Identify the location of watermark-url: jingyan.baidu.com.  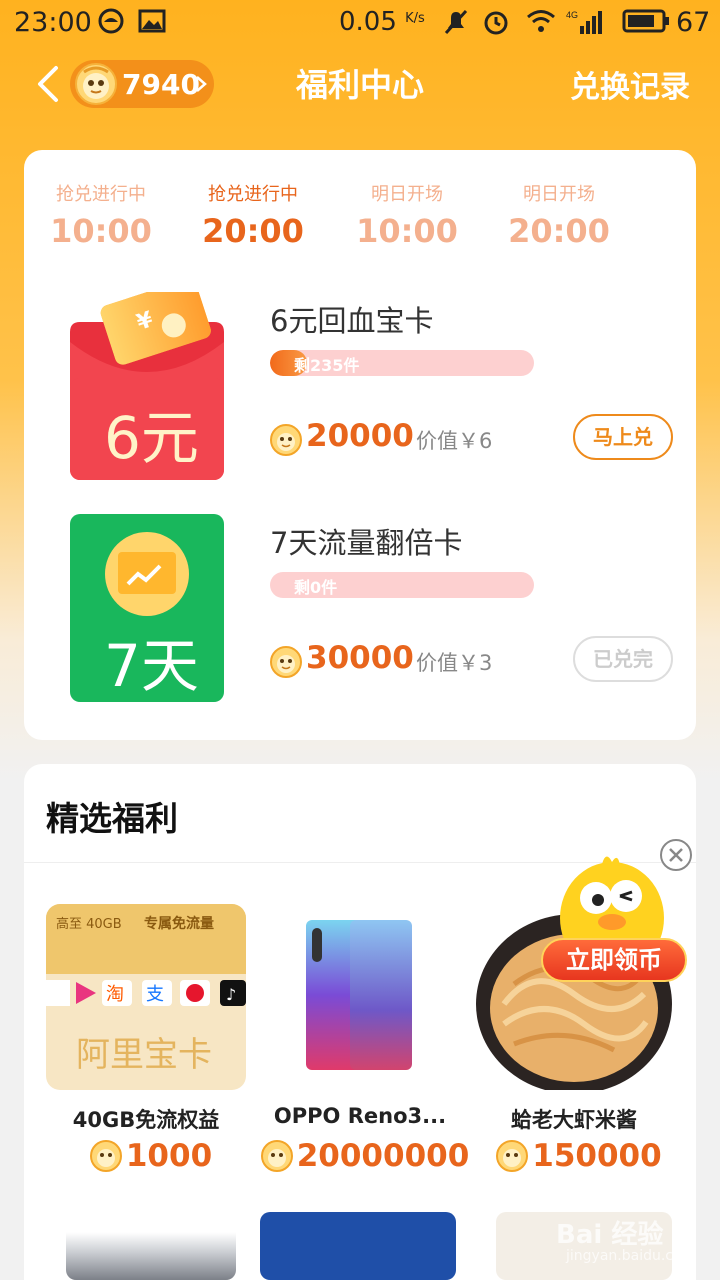
(631, 1256).